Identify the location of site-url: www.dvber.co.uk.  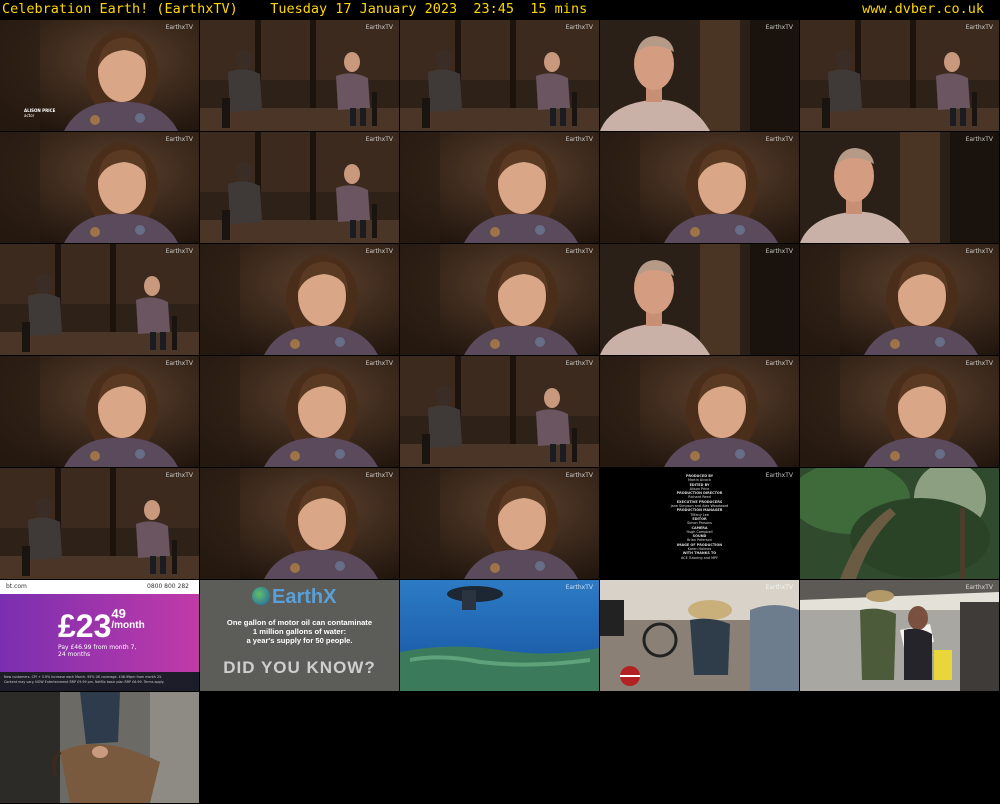
(923, 9).